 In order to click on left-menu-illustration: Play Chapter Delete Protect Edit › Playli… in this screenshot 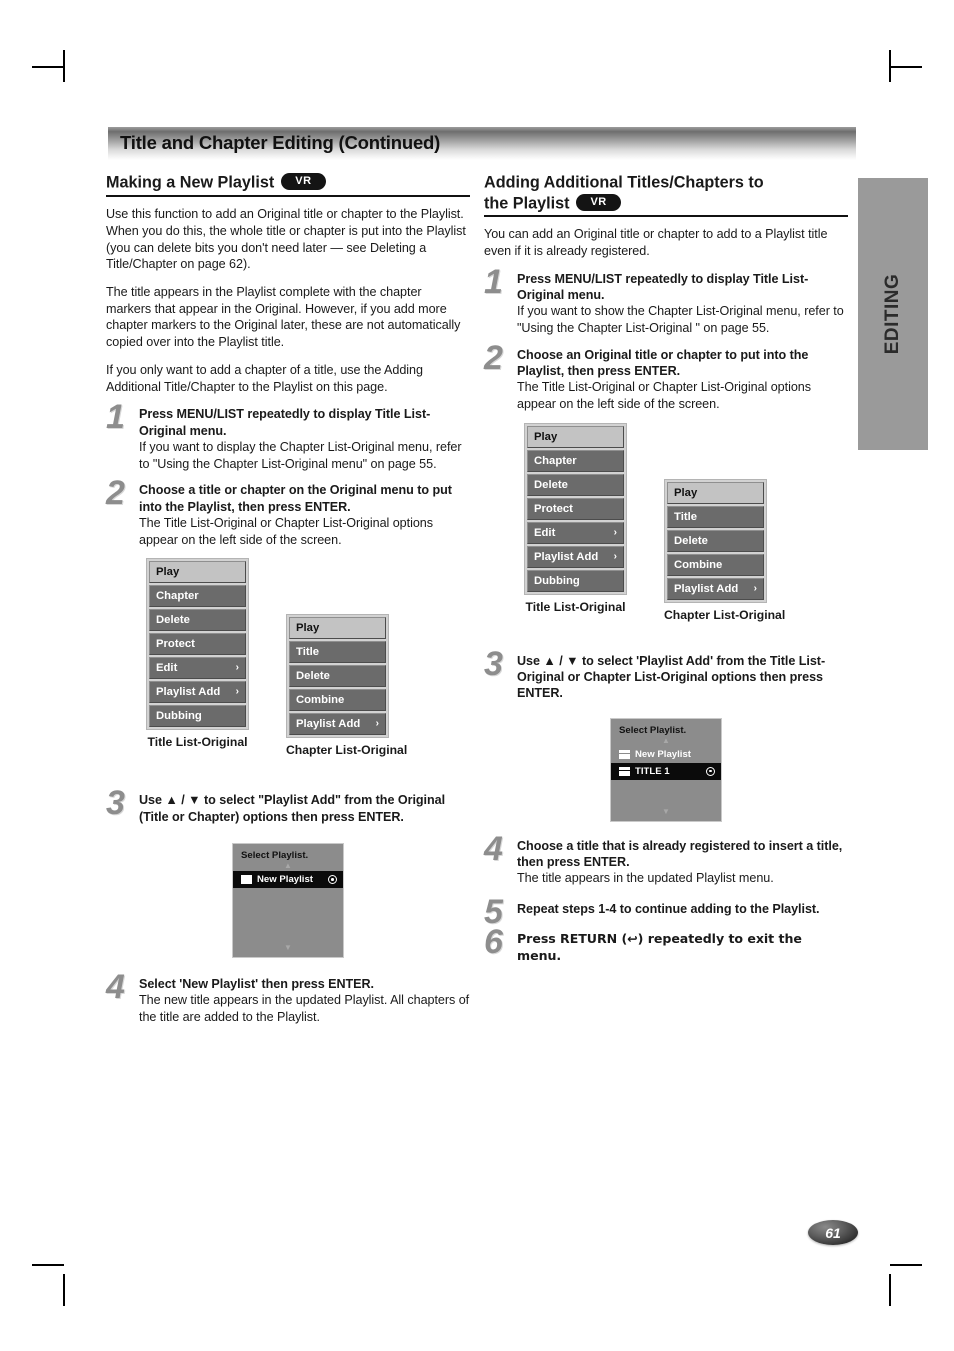, I will do `click(288, 667)`.